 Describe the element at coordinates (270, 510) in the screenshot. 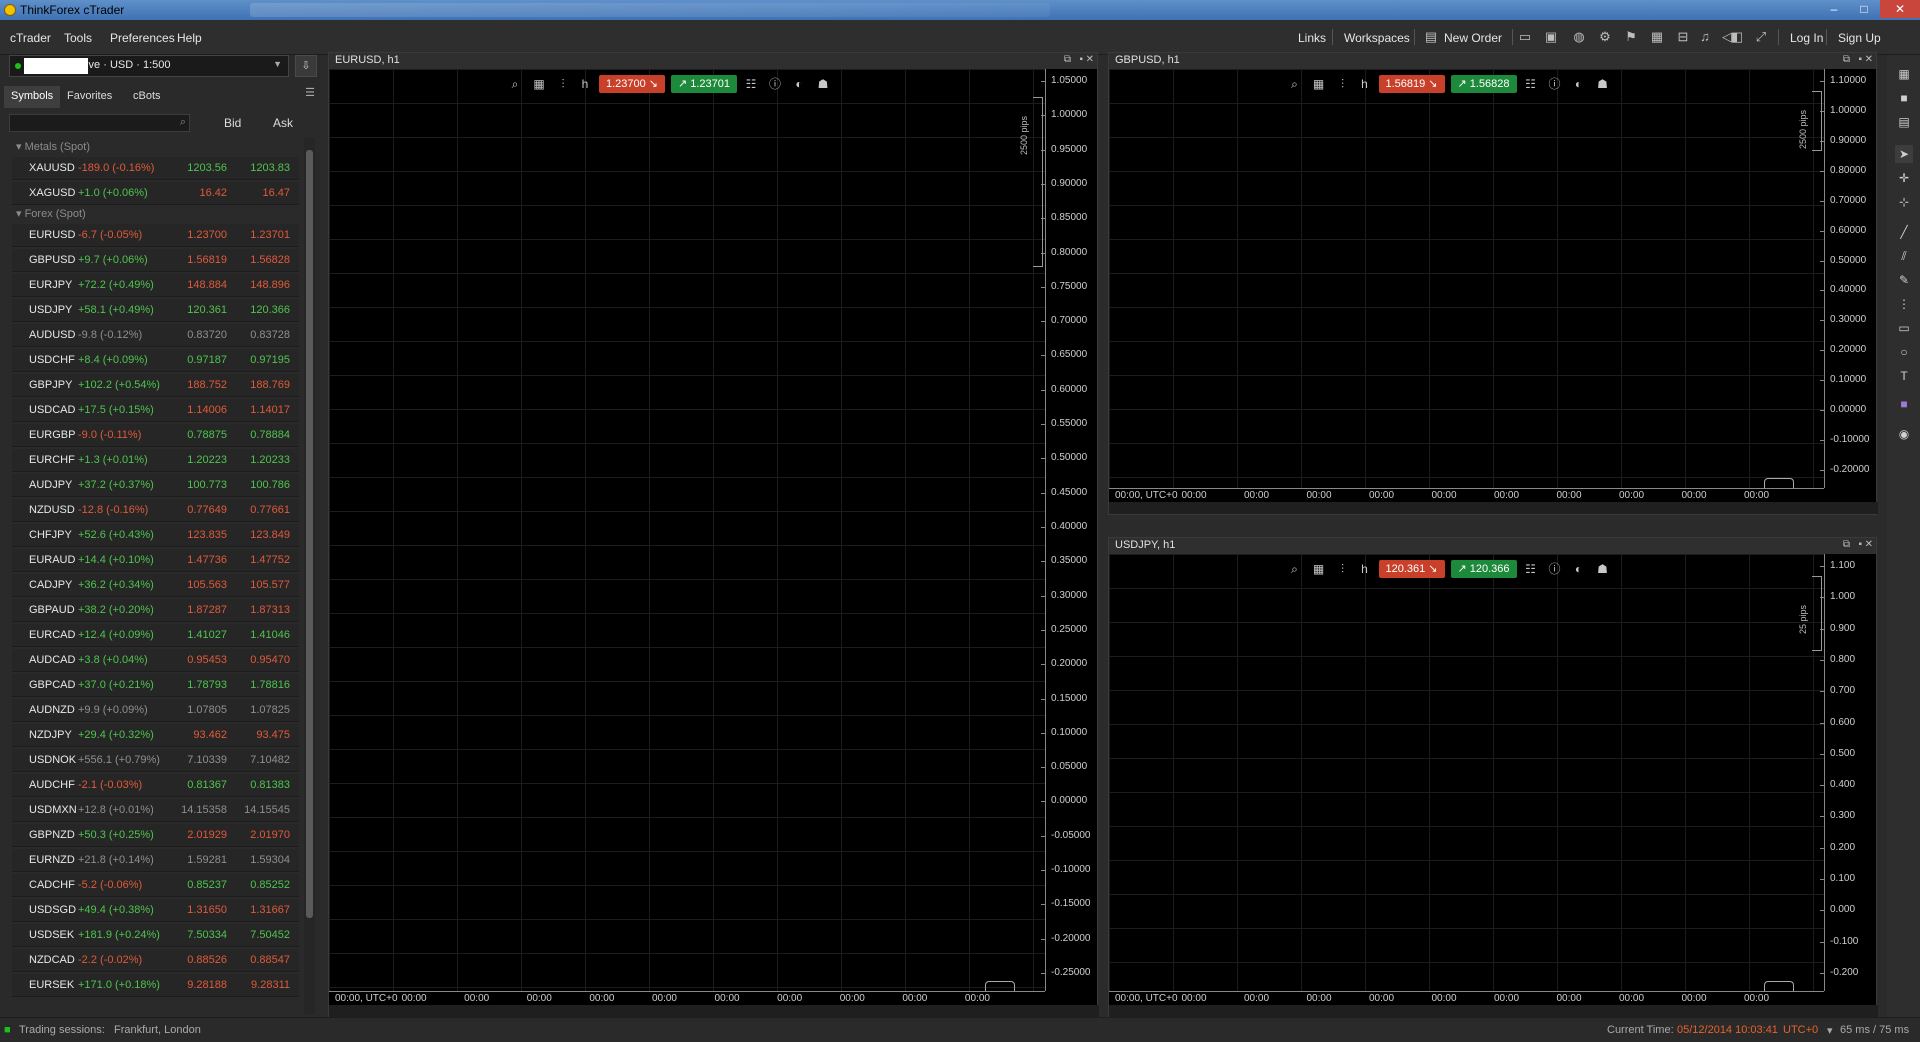

I see `symbol-ask: 0.77661` at that location.